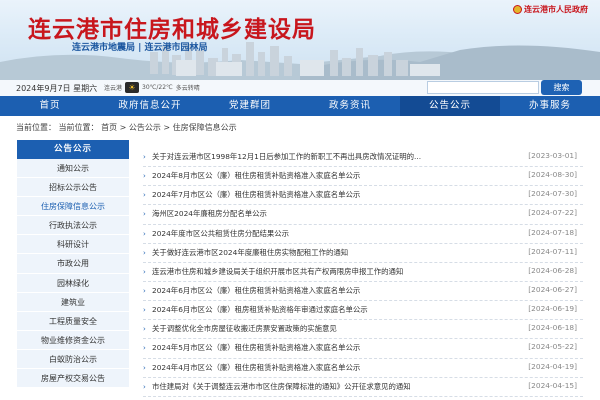 This screenshot has width=600, height=400. I want to click on sidebar-item-construction: 建筑业, so click(73, 302).